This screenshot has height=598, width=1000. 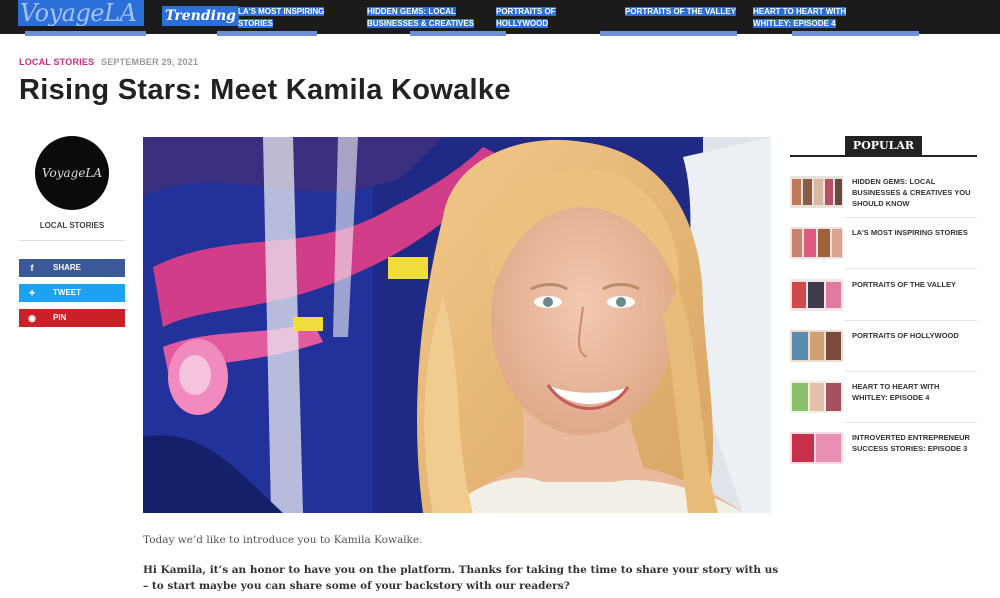 What do you see at coordinates (914, 335) in the screenshot?
I see `popular-item-title: PORTRAITS OF HOLLYWOOD` at bounding box center [914, 335].